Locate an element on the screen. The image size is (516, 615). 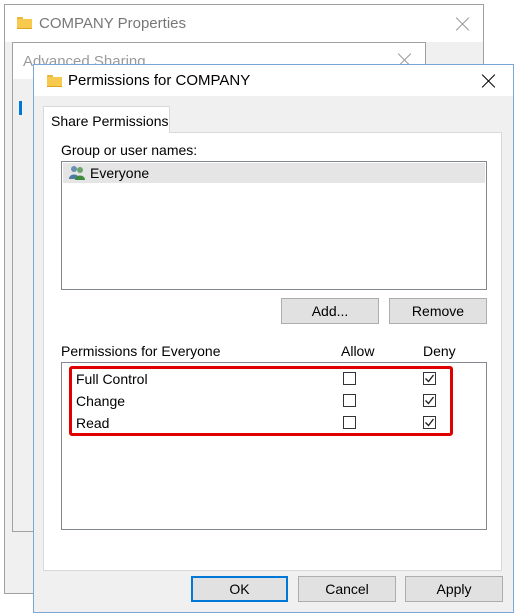
dialog-title: Permissions for COMPANY is located at coordinates (159, 80).